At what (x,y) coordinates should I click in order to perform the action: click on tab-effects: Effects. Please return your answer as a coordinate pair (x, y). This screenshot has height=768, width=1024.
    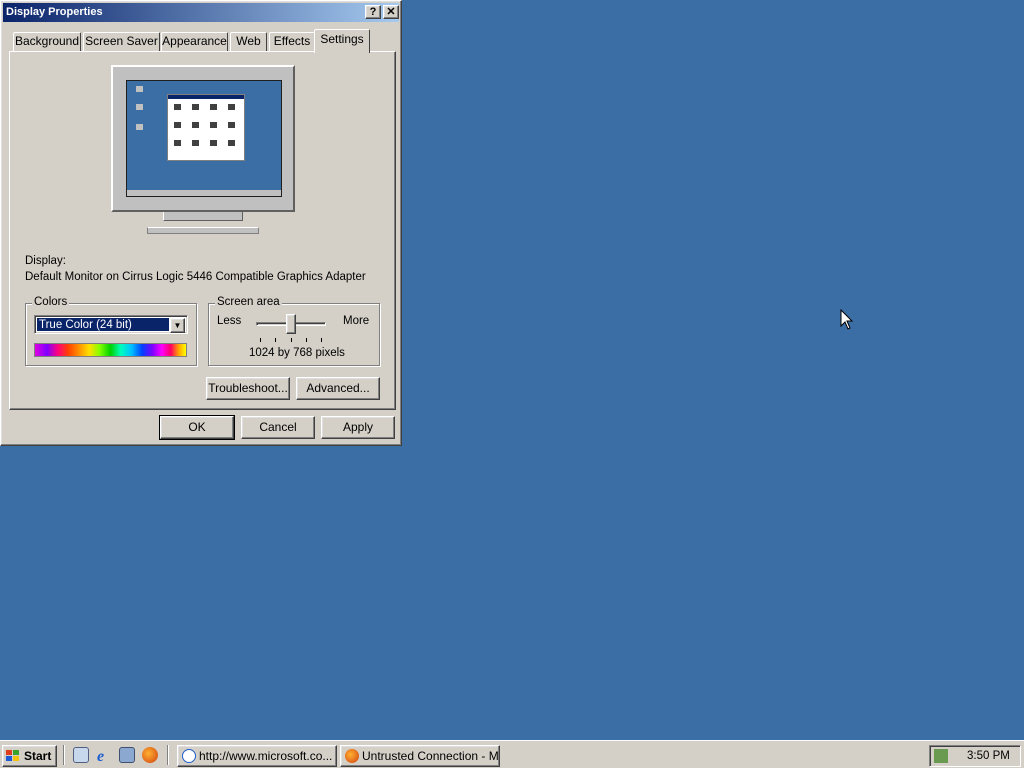
    Looking at the image, I should click on (292, 41).